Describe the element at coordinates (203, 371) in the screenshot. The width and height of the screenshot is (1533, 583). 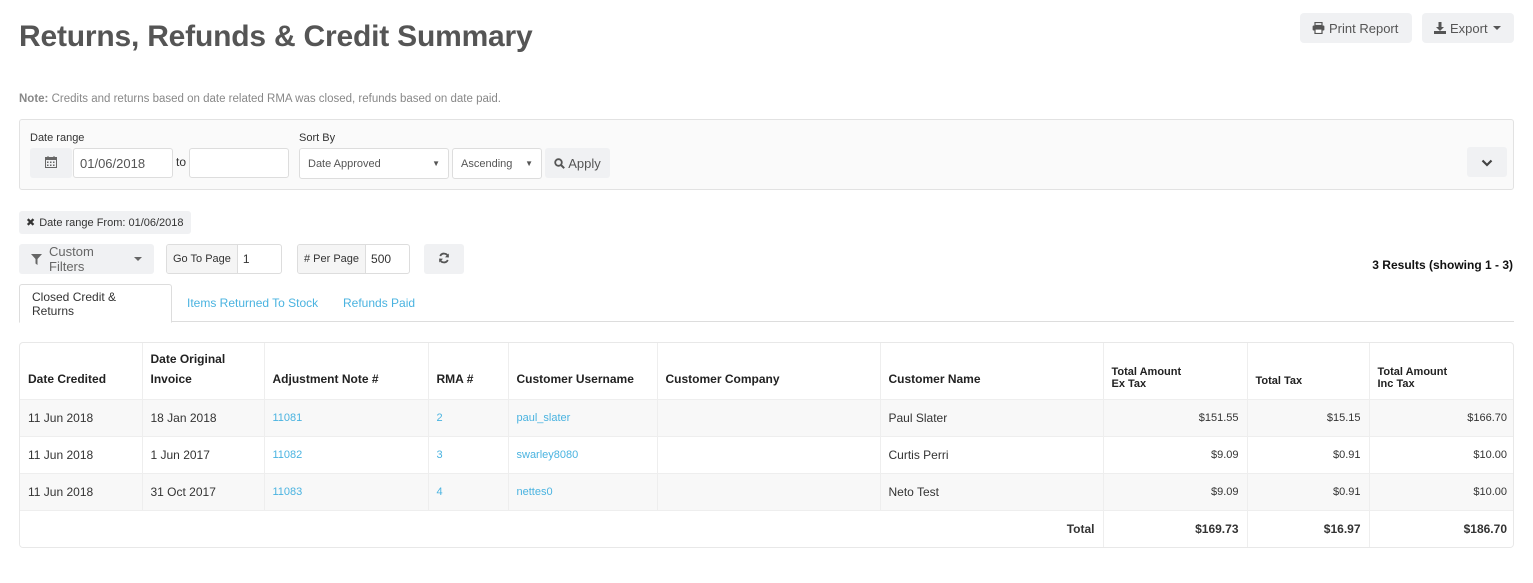
I see `header-date-original-invoice: Date Original Invoice` at that location.